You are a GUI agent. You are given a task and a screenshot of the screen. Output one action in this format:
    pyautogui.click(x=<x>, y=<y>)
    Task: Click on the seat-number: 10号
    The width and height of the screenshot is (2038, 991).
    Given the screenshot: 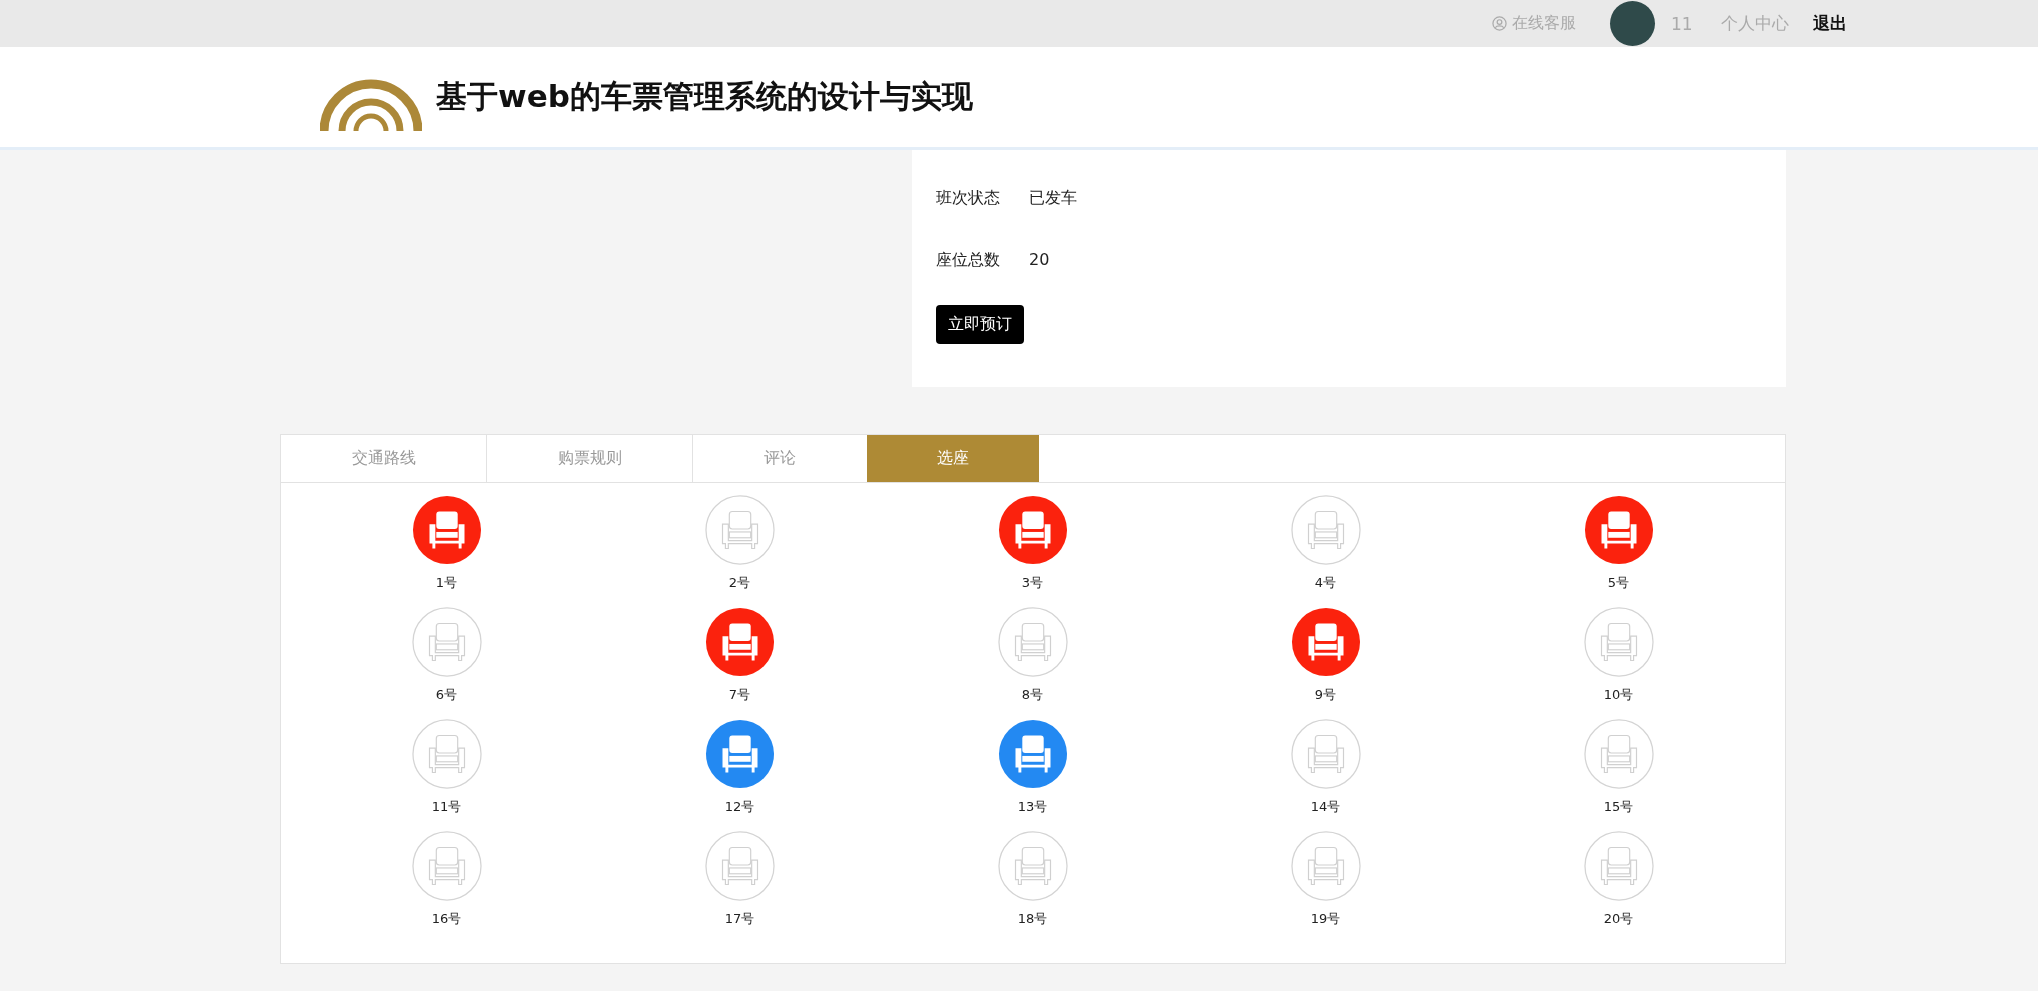 What is the action you would take?
    pyautogui.click(x=1618, y=695)
    